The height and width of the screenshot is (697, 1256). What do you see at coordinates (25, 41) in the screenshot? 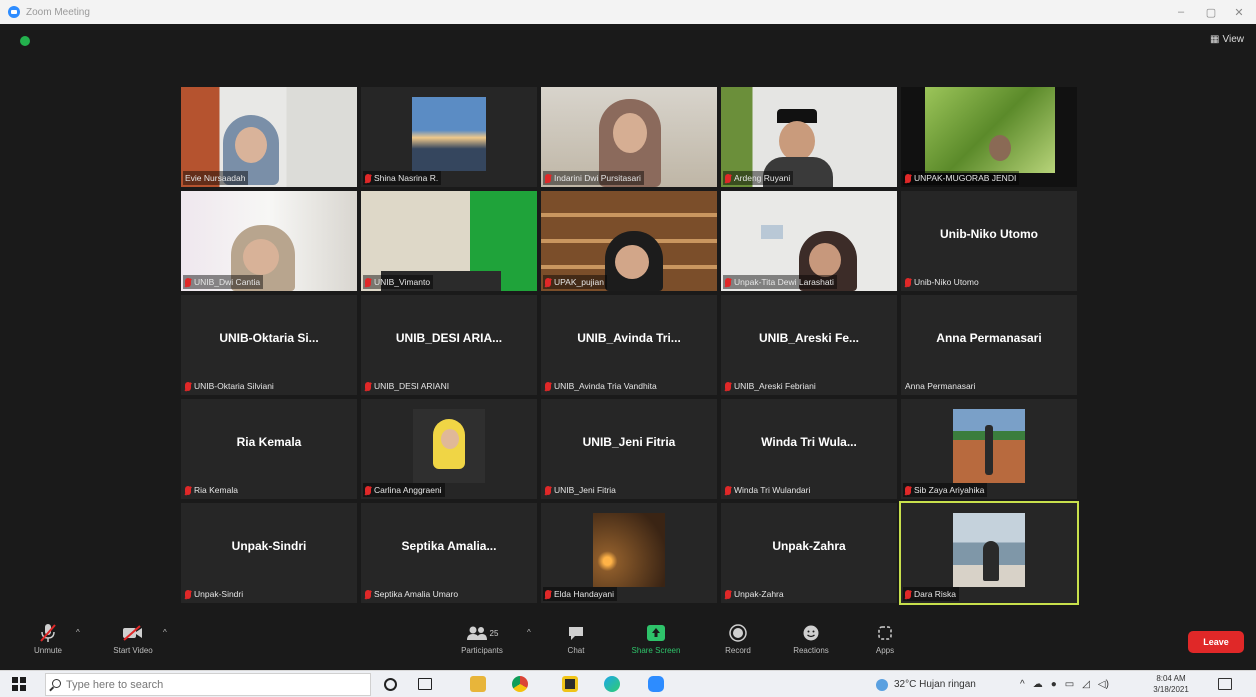
I see `security-shield-icon` at bounding box center [25, 41].